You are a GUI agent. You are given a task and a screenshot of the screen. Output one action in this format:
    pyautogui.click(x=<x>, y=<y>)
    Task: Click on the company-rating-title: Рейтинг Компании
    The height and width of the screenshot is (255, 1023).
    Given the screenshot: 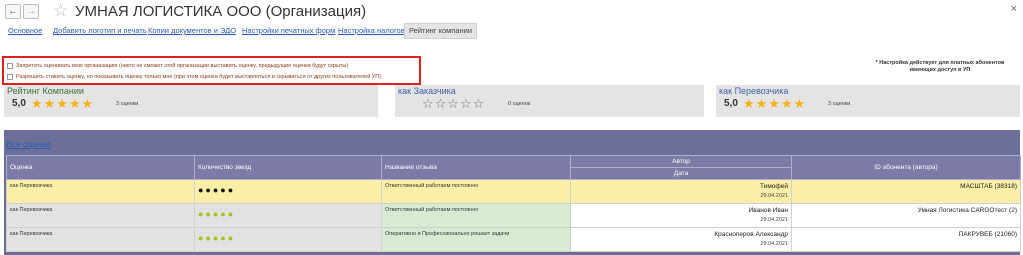 What is the action you would take?
    pyautogui.click(x=45, y=91)
    